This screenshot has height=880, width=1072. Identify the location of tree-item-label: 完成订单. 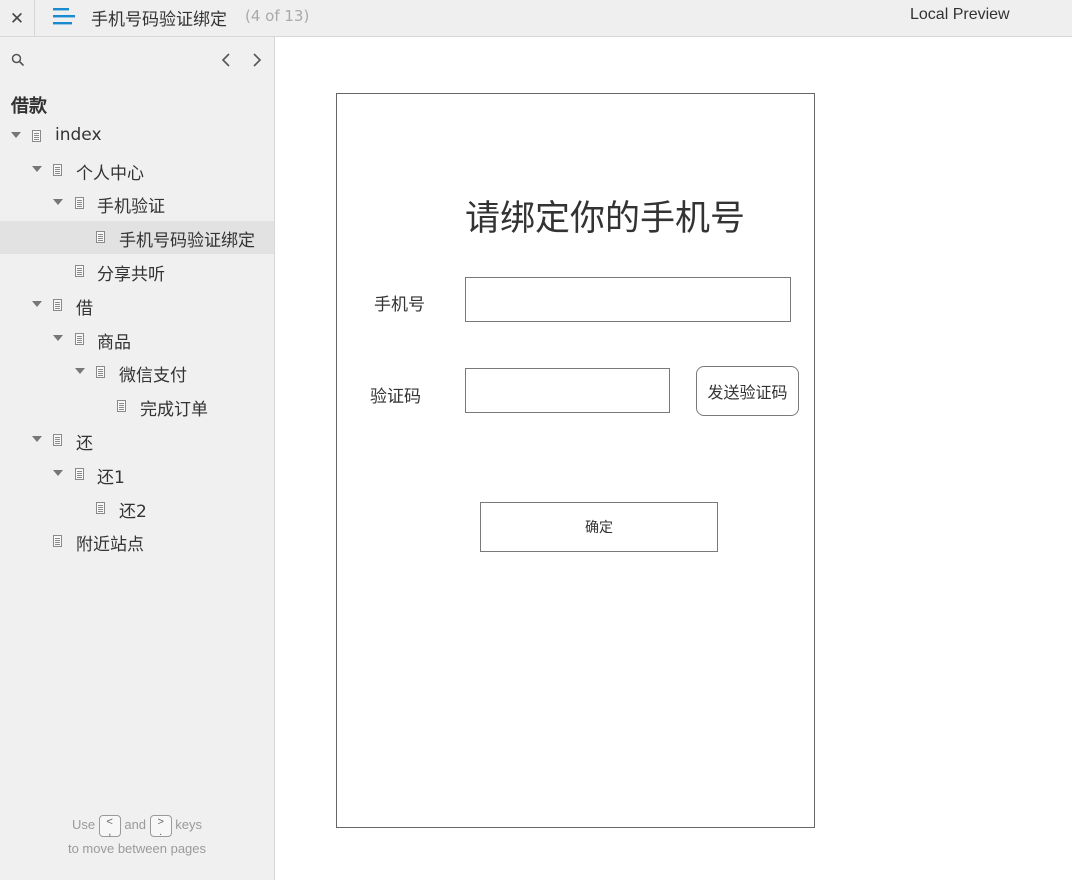
(174, 410).